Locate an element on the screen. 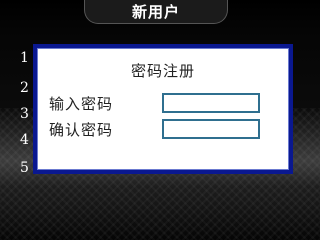 The height and width of the screenshot is (240, 320). menu-item-number-4: 4 is located at coordinates (26, 140).